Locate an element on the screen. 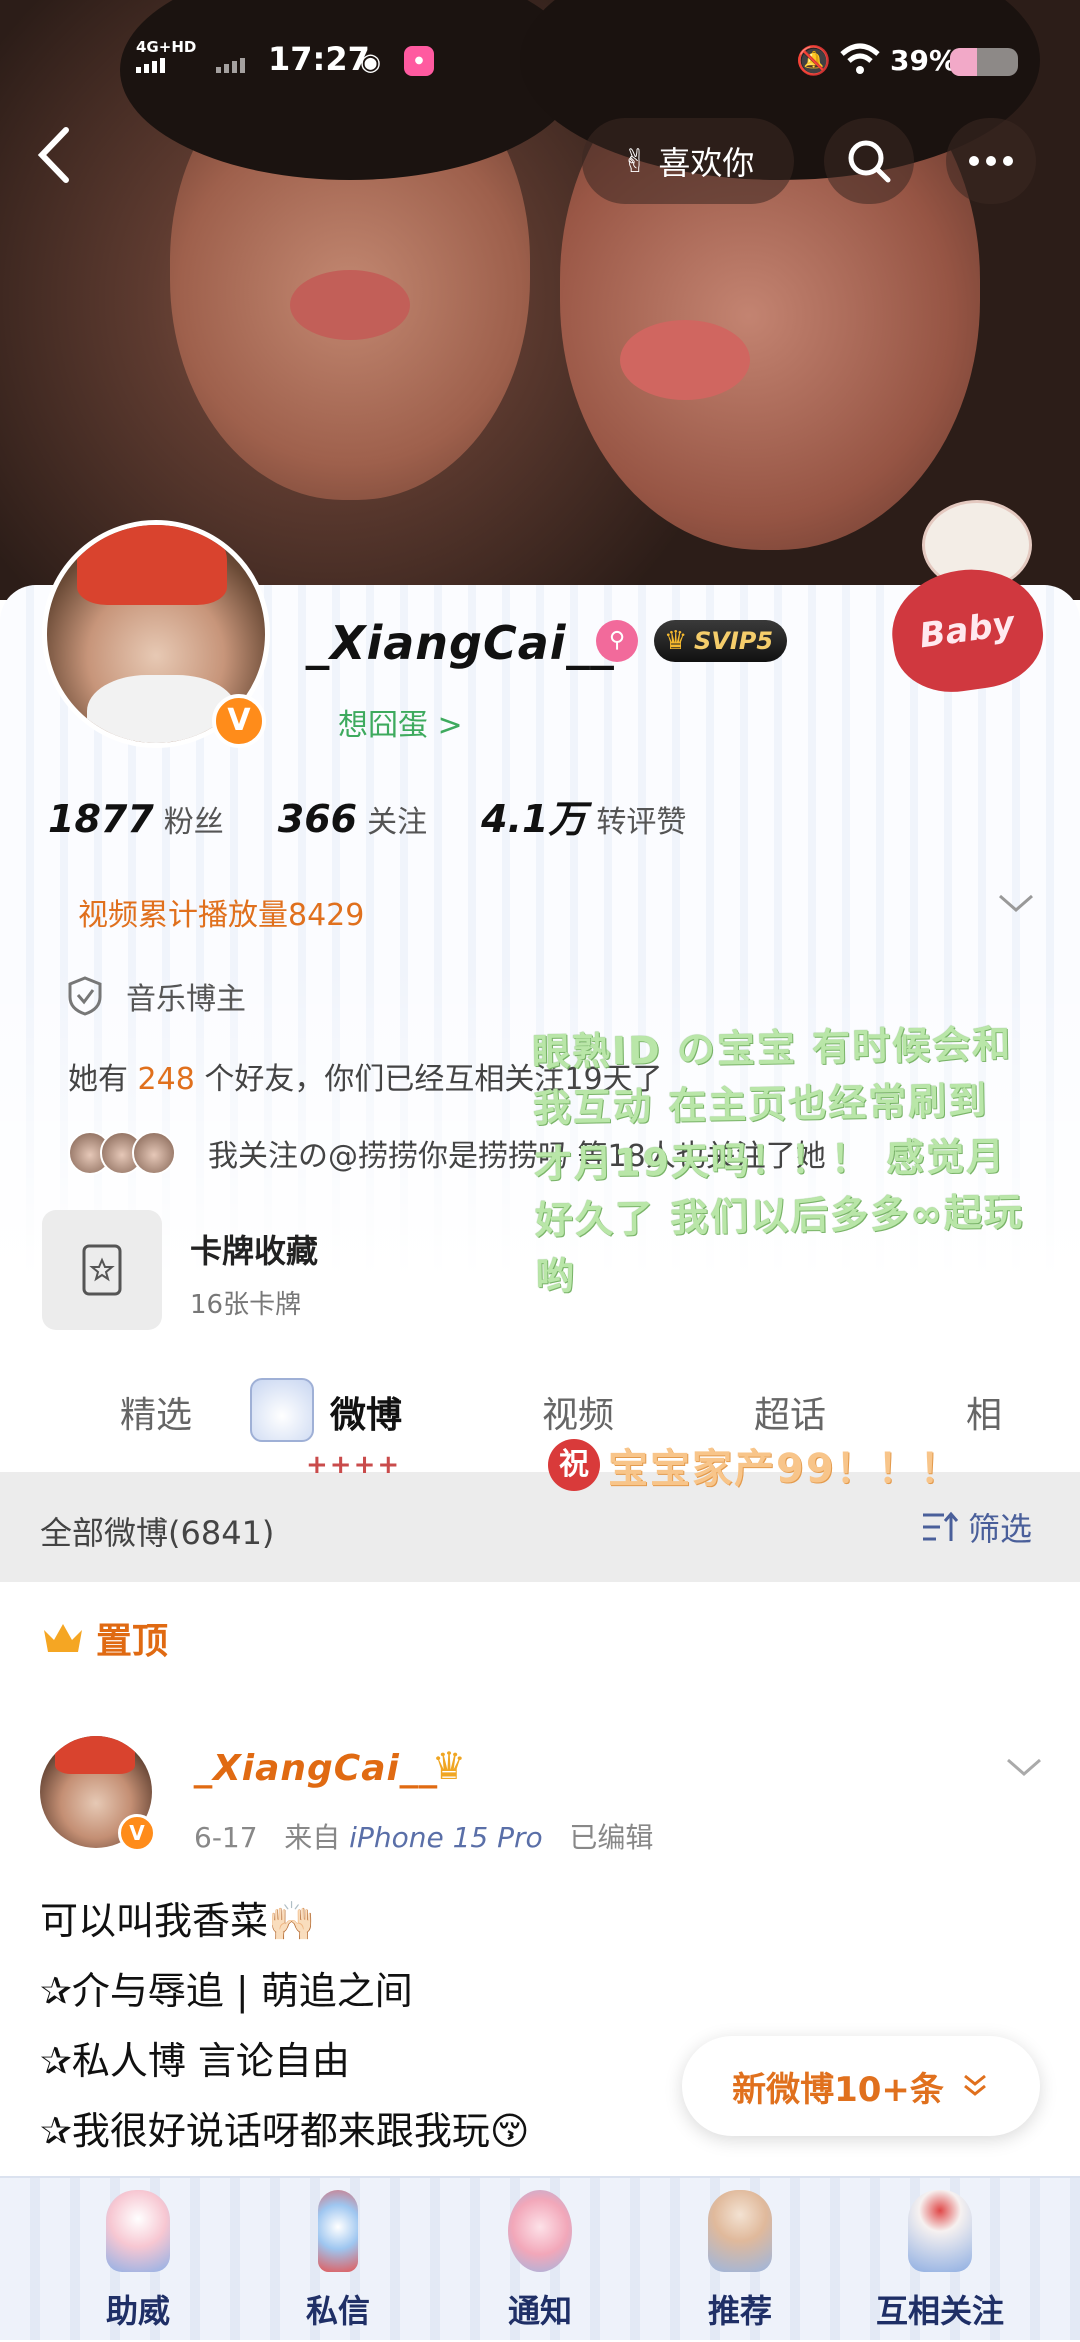 This screenshot has width=1080, height=2342. nickname-link: 想囧蛋 > is located at coordinates (400, 722).